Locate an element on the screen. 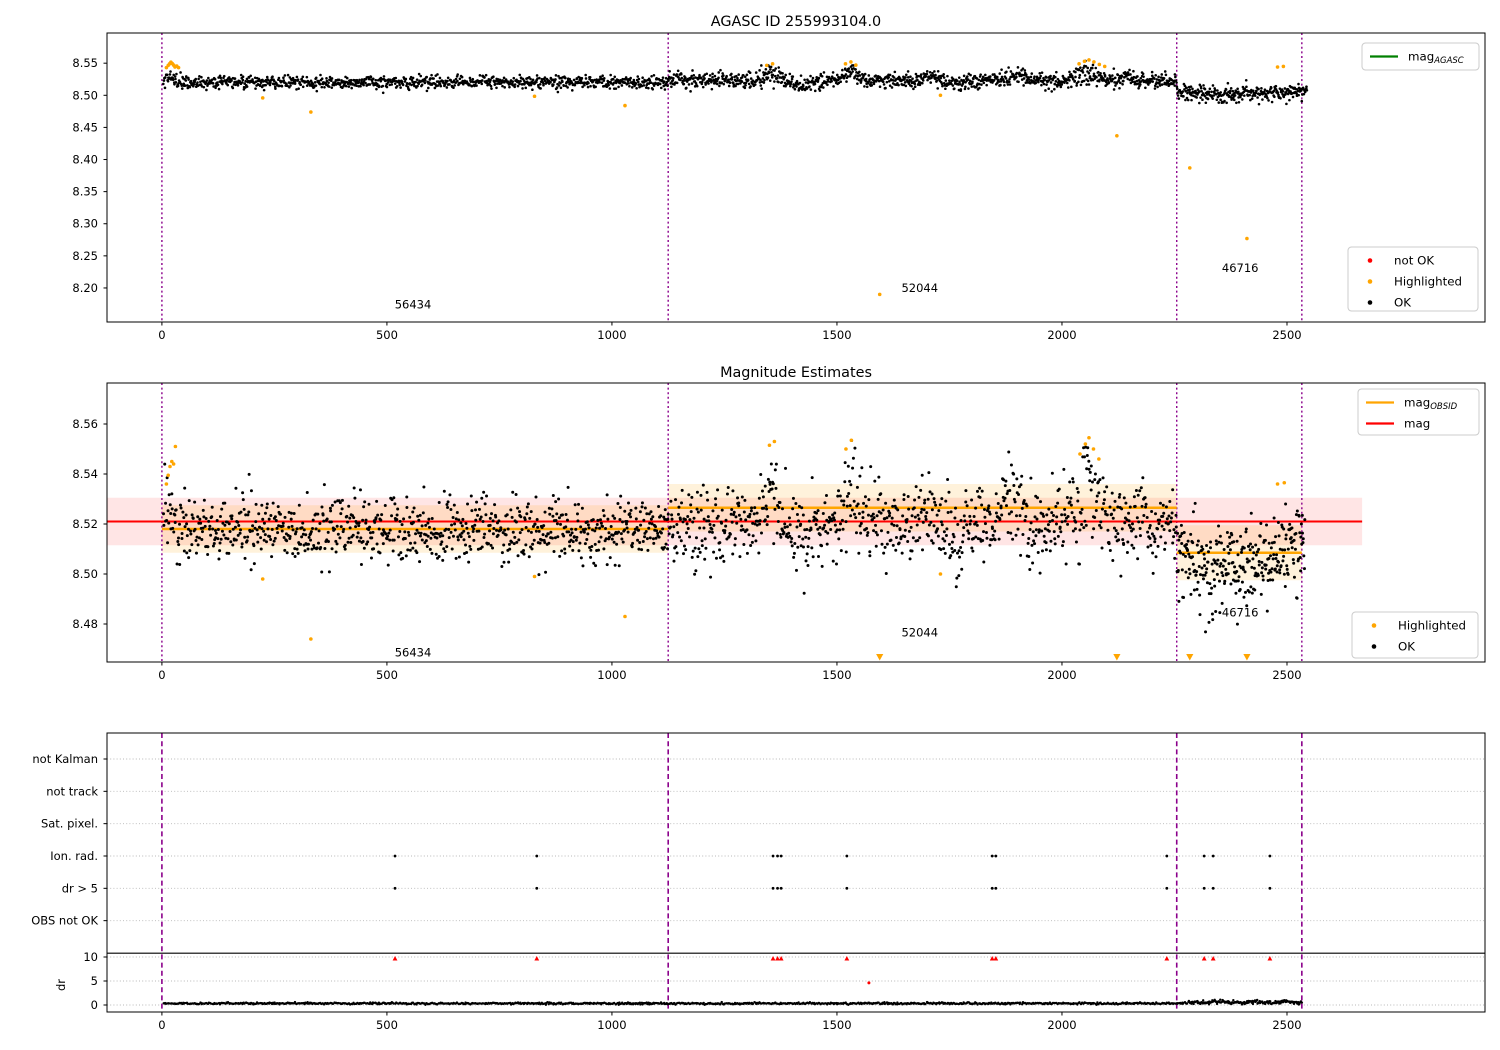 Image resolution: width=1500 pixels, height=1050 pixels. title-0: AGASC ID 255993104.0 is located at coordinates (796, 22).